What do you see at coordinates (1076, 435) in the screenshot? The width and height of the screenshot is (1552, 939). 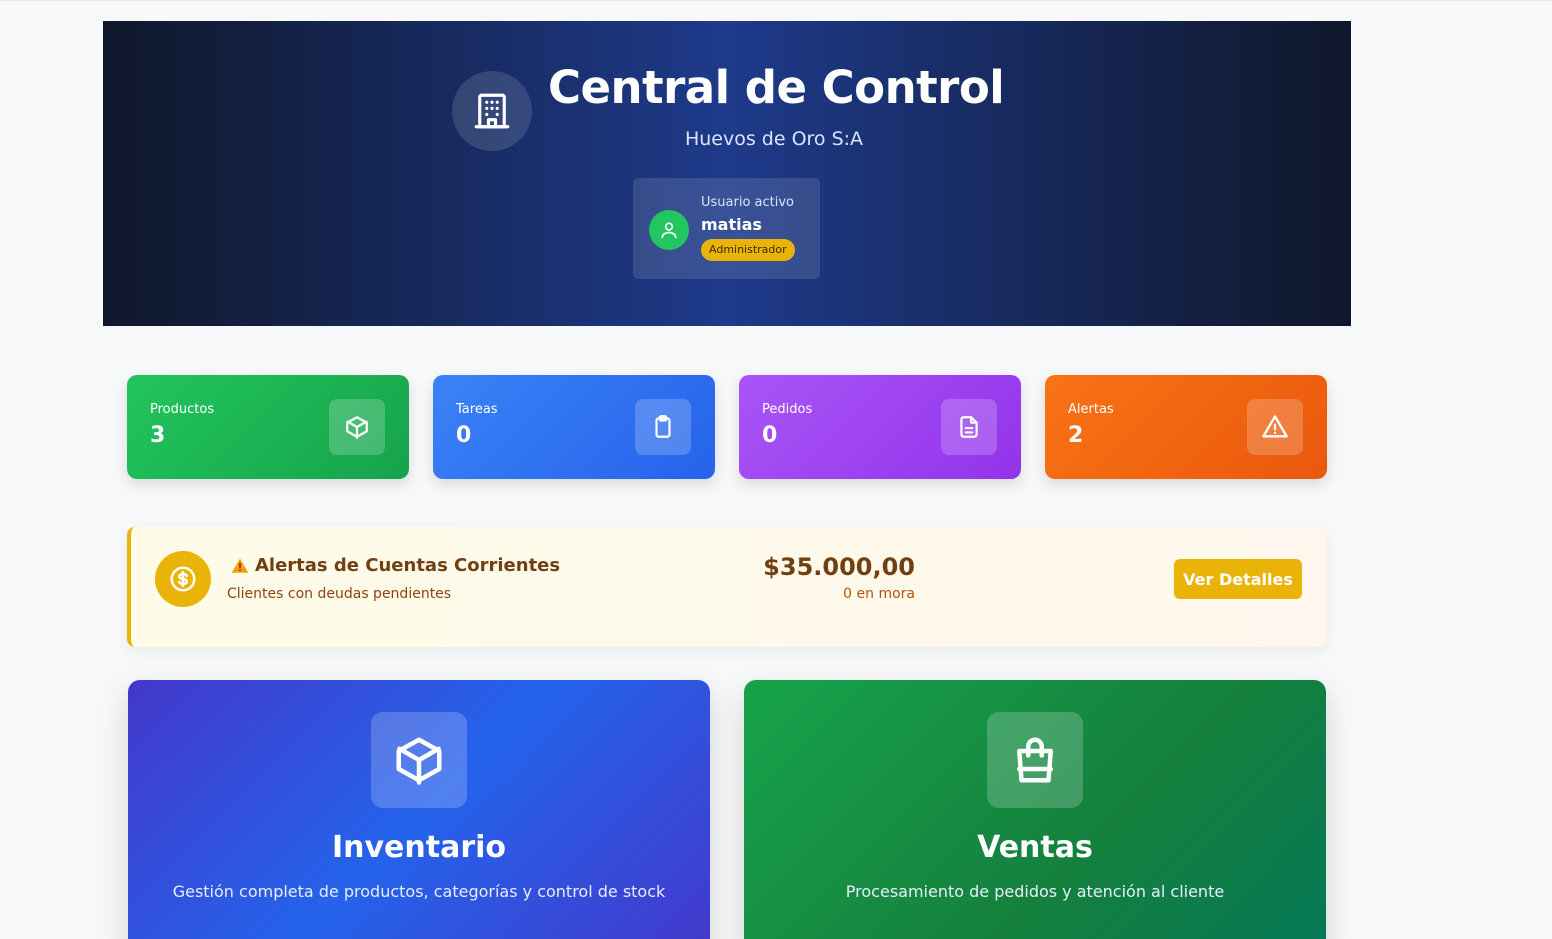 I see `stat-value: 2` at bounding box center [1076, 435].